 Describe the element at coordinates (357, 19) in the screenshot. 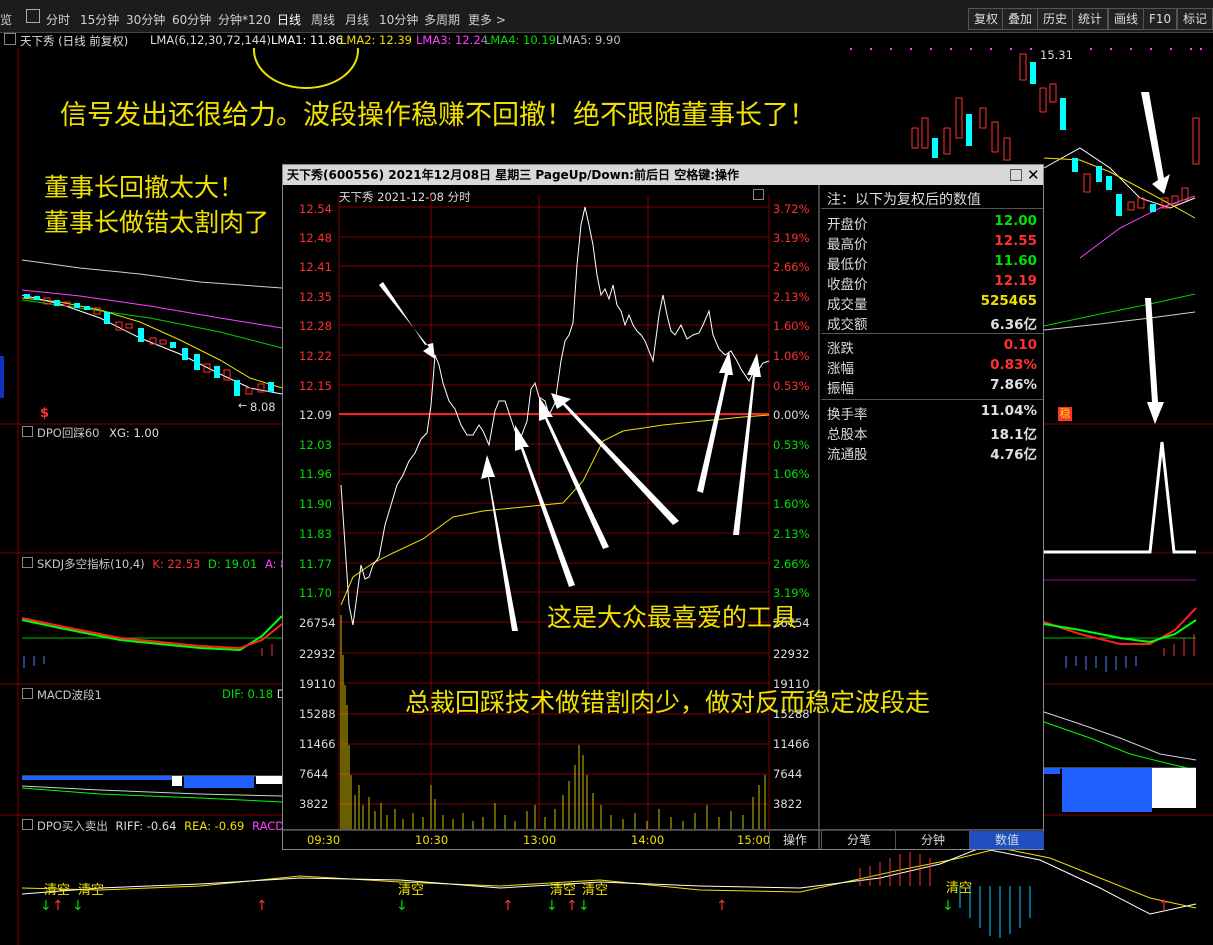

I see `period-tab-monthly: 月线` at that location.